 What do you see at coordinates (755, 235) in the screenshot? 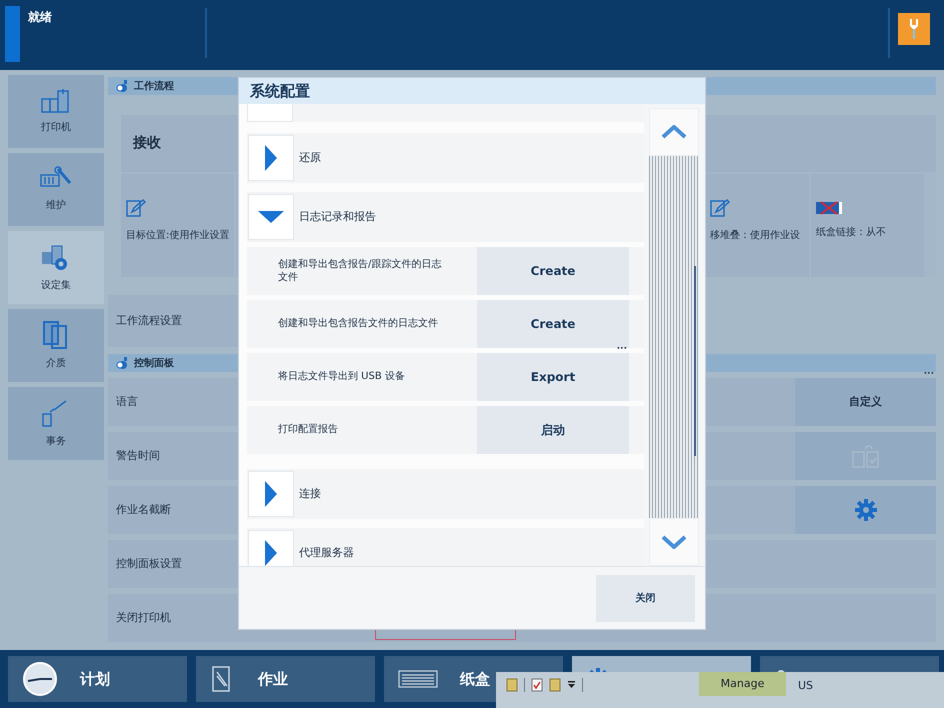
I see `tile-label: 移堆叠：使用作业设` at bounding box center [755, 235].